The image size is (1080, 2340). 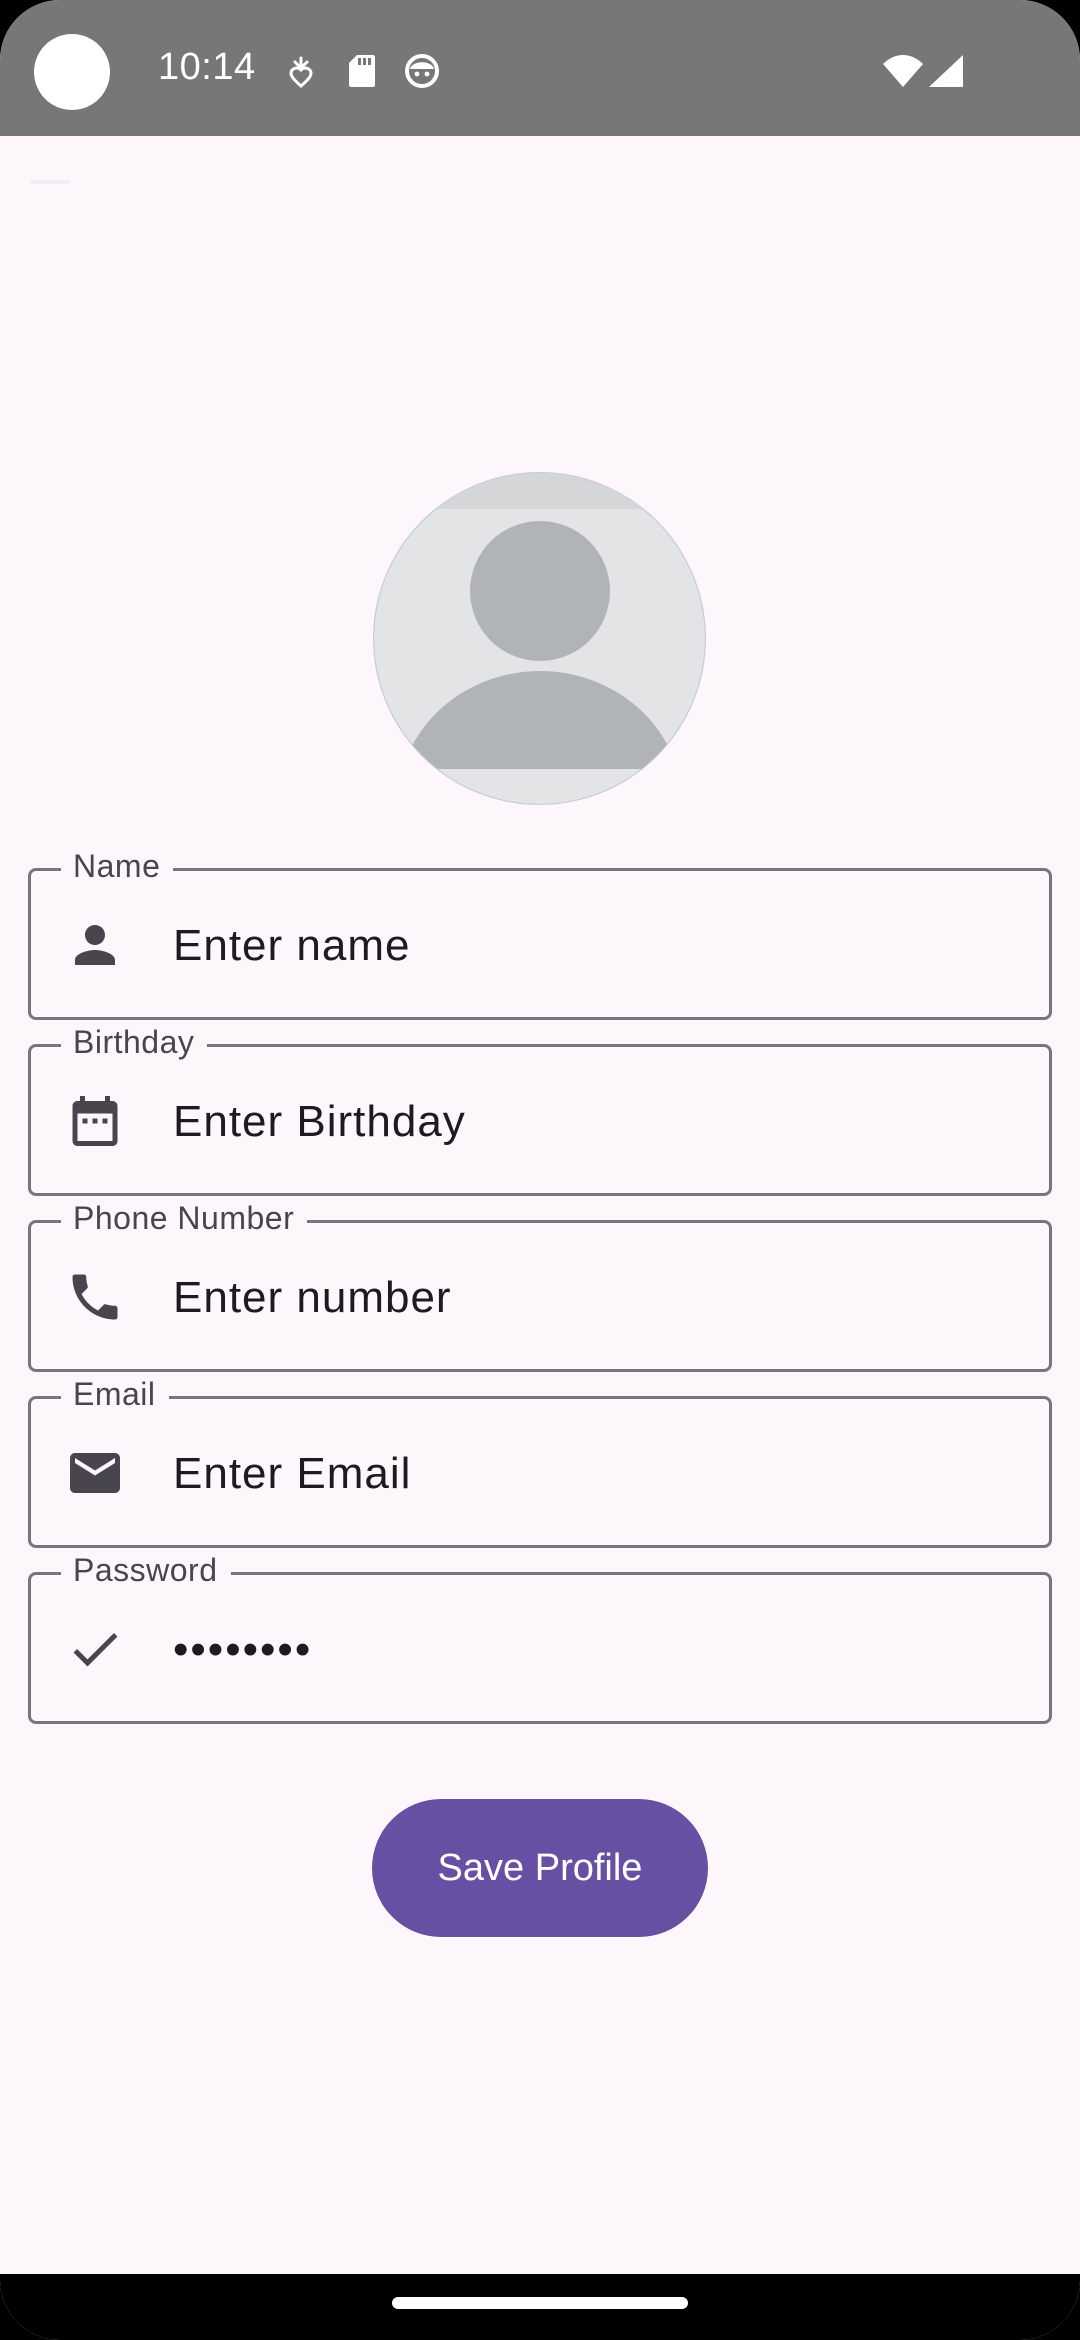 What do you see at coordinates (422, 73) in the screenshot?
I see `face-icon` at bounding box center [422, 73].